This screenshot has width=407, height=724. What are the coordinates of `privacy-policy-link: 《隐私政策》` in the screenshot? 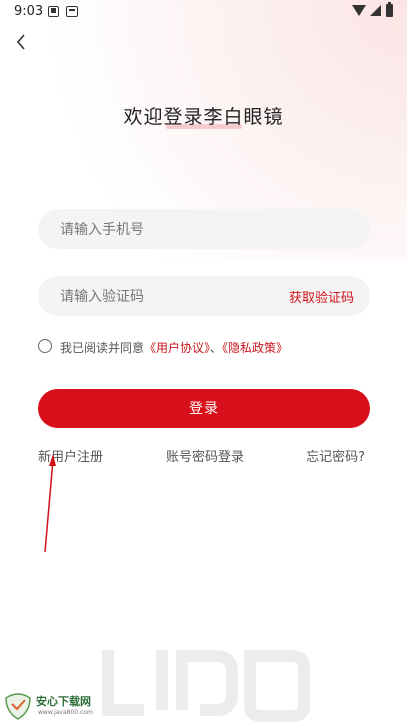 It's located at (255, 348).